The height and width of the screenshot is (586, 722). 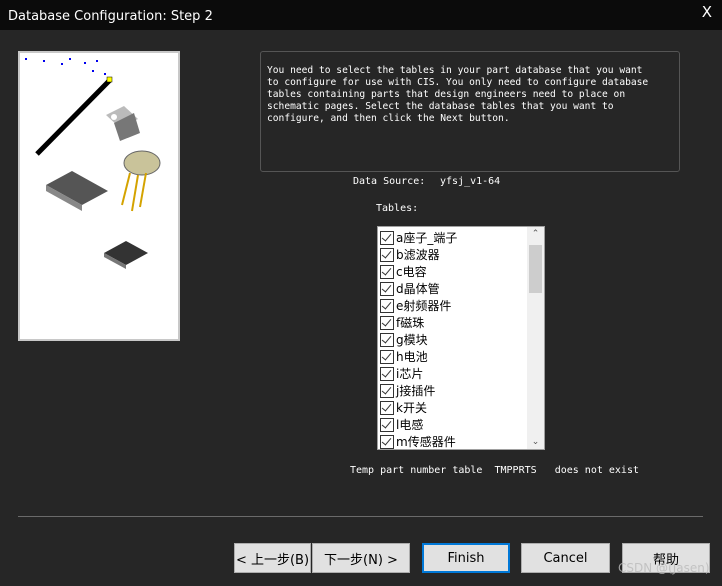 What do you see at coordinates (427, 238) in the screenshot?
I see `table-label: a座子_端子` at bounding box center [427, 238].